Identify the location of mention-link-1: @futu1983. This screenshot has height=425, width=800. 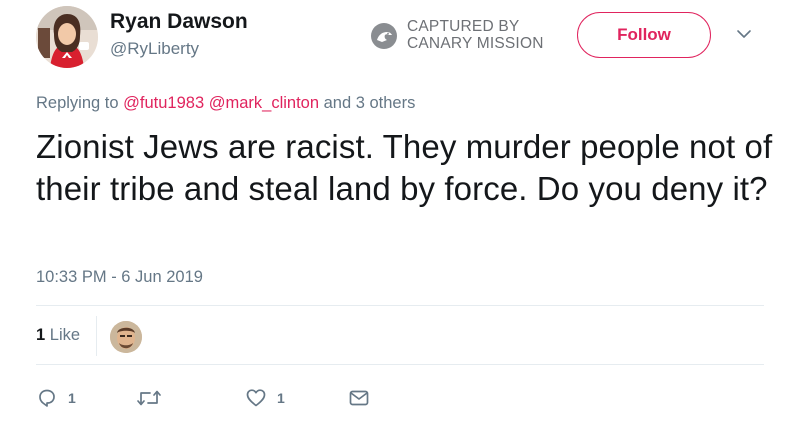
(163, 103).